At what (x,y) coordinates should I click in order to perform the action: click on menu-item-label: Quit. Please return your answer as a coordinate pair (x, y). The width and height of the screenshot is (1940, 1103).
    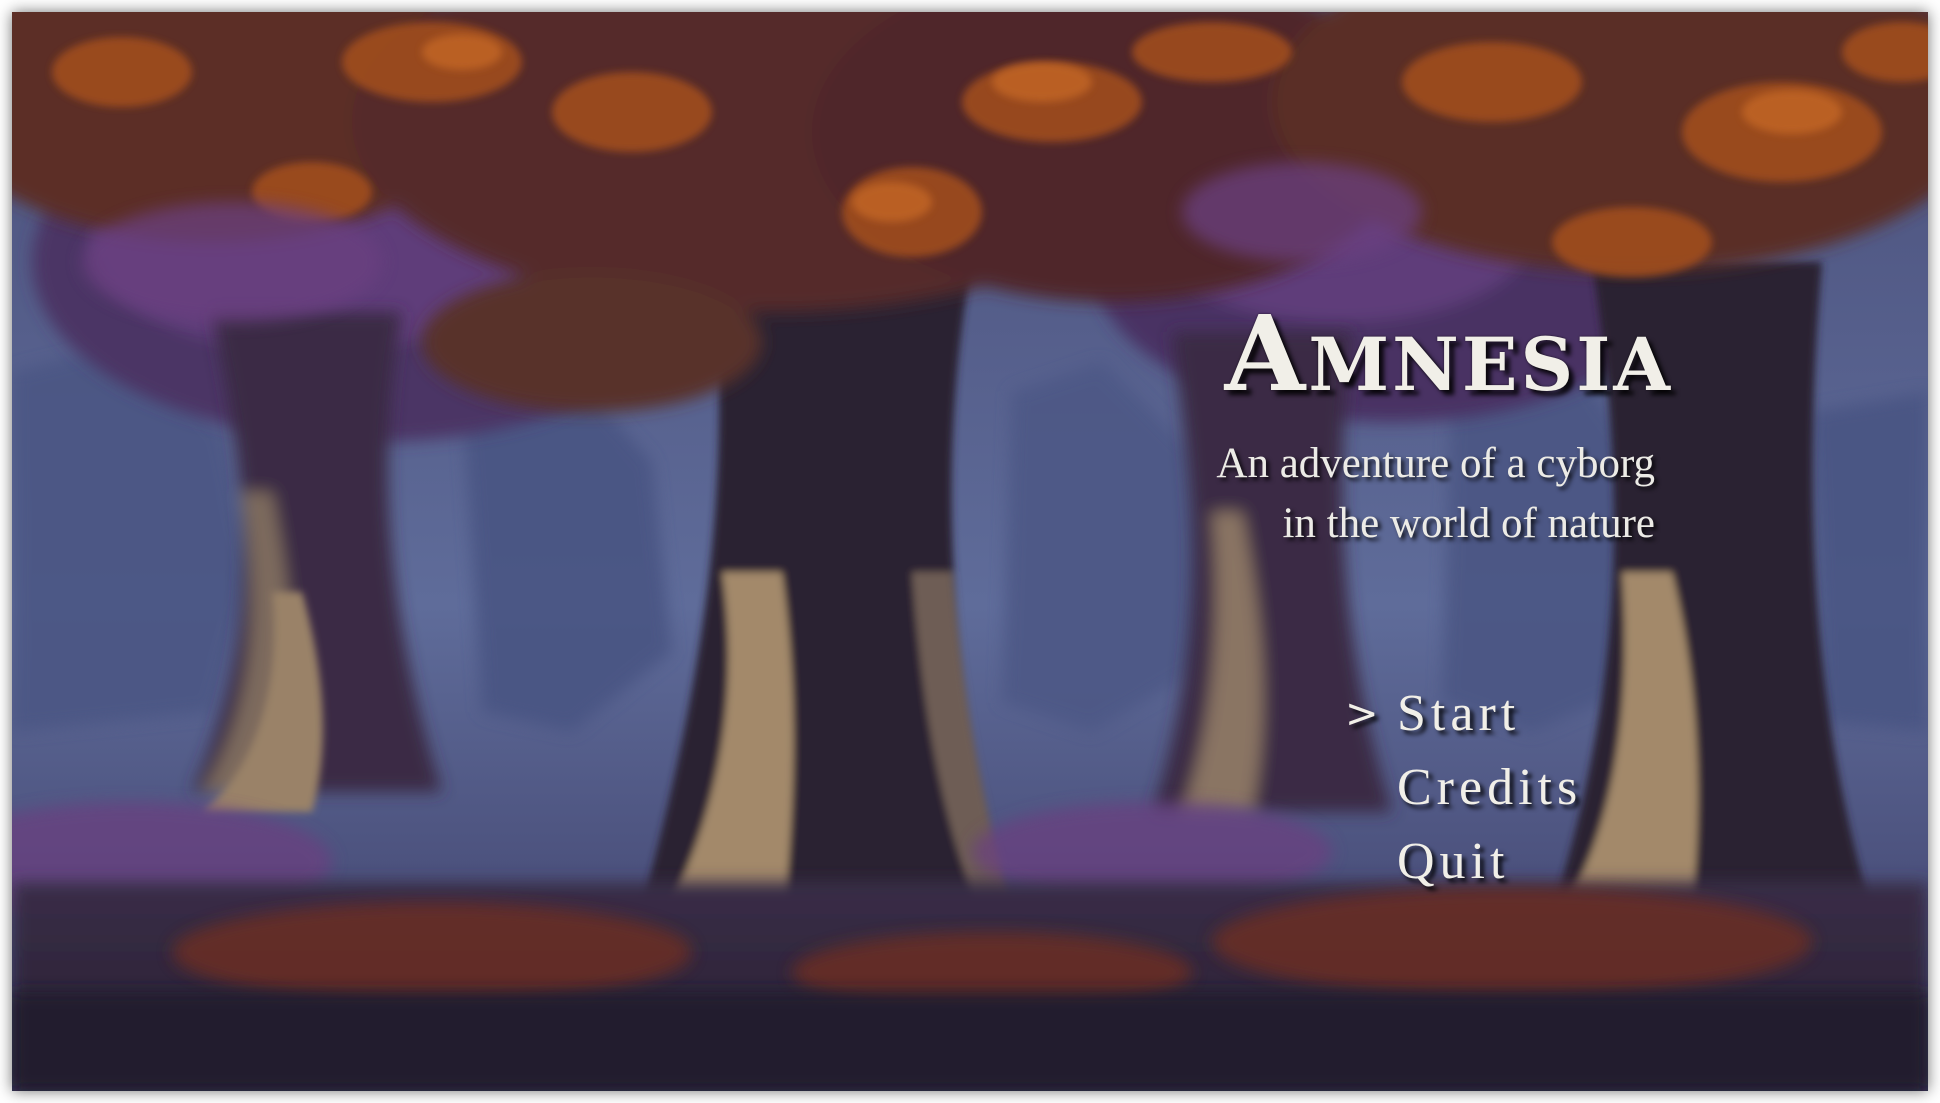
    Looking at the image, I should click on (1453, 861).